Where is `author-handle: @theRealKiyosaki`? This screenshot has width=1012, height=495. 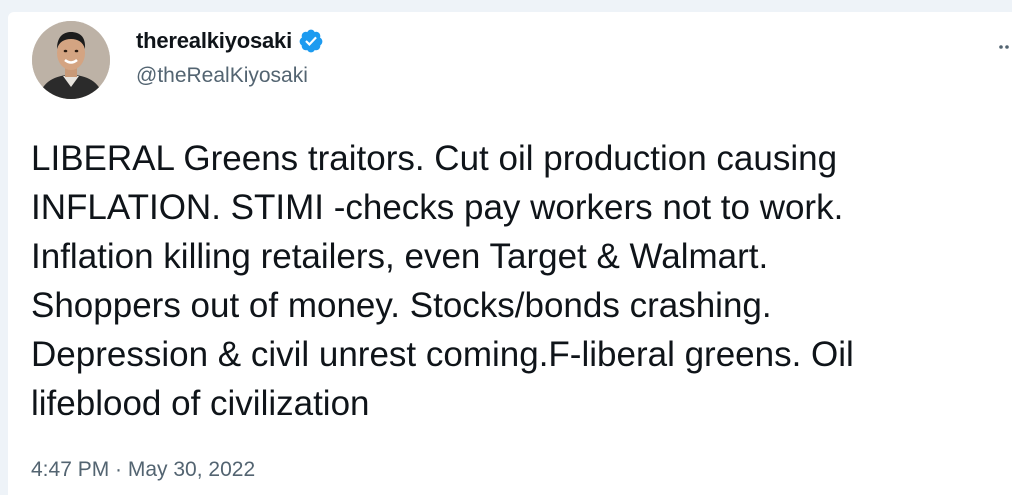 author-handle: @theRealKiyosaki is located at coordinates (222, 76).